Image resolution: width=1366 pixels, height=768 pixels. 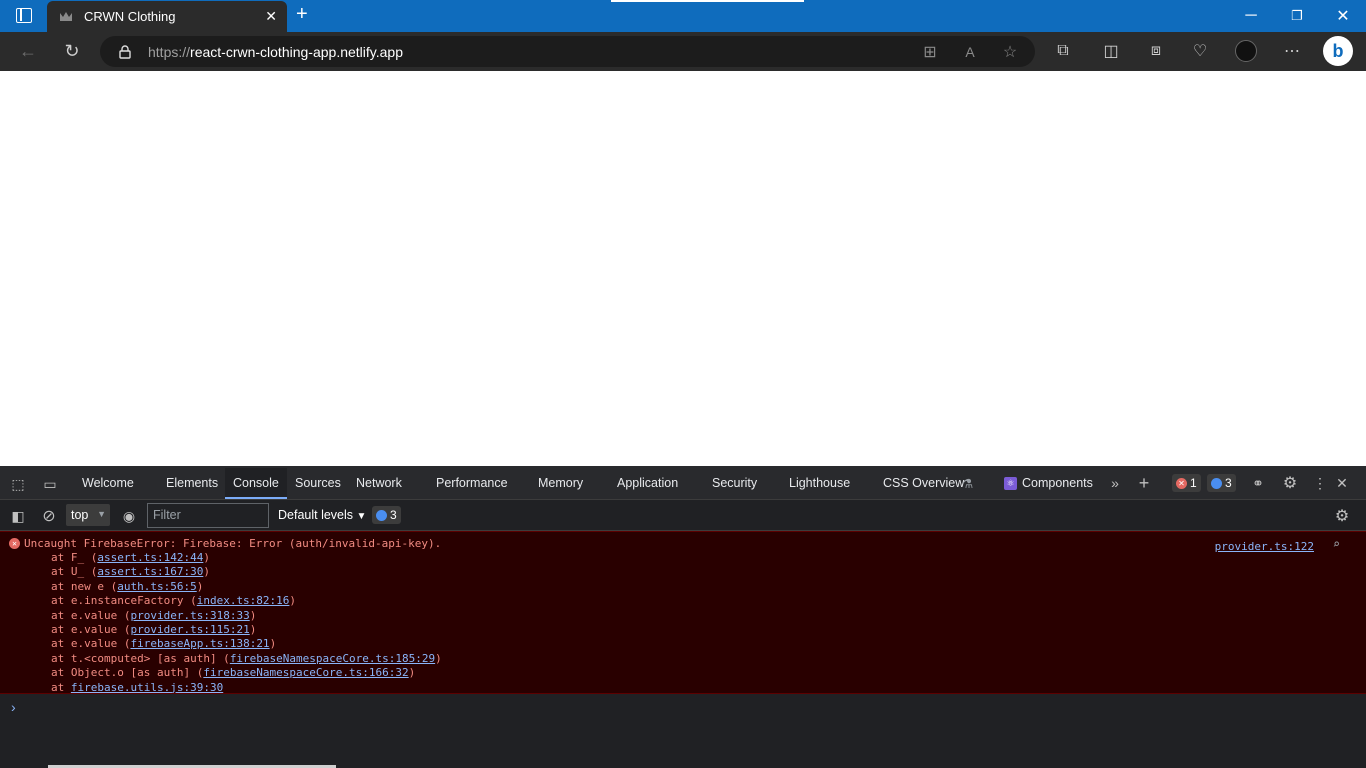 I want to click on refresh-icon: ↻, so click(x=72, y=51).